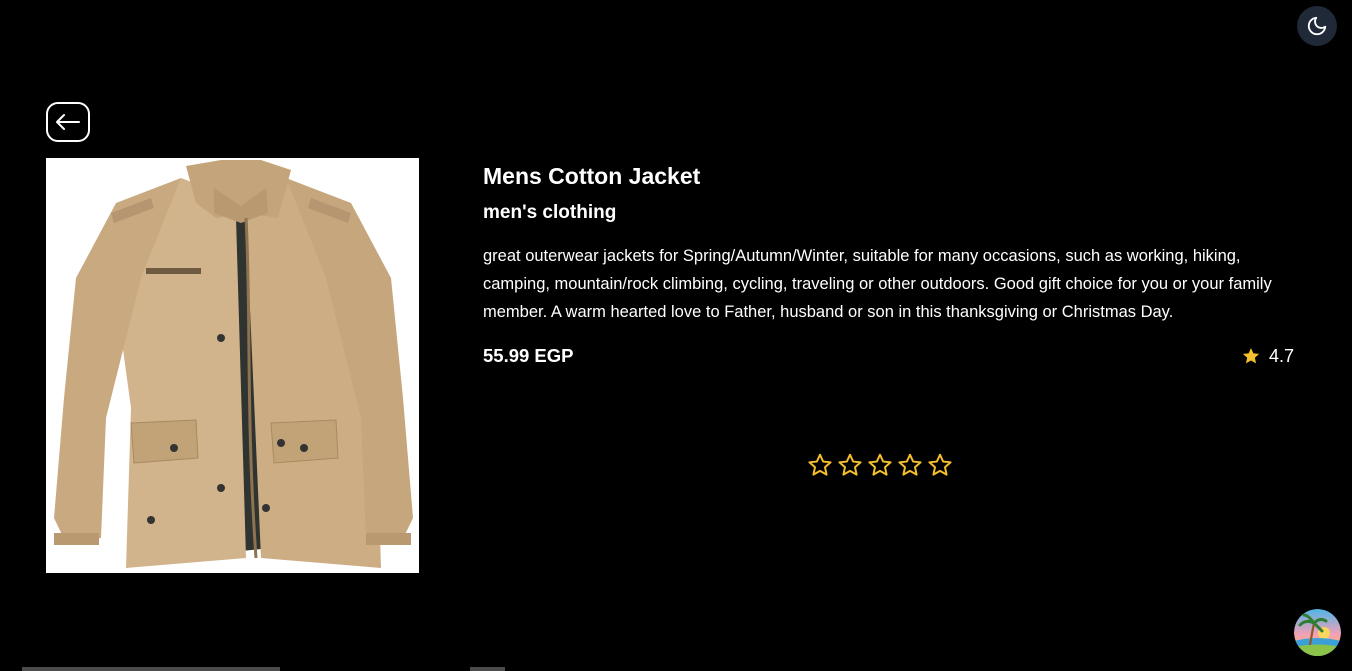 The width and height of the screenshot is (1352, 671). What do you see at coordinates (889, 356) in the screenshot?
I see `price-rating-row: 55.99 EGP 4.7` at bounding box center [889, 356].